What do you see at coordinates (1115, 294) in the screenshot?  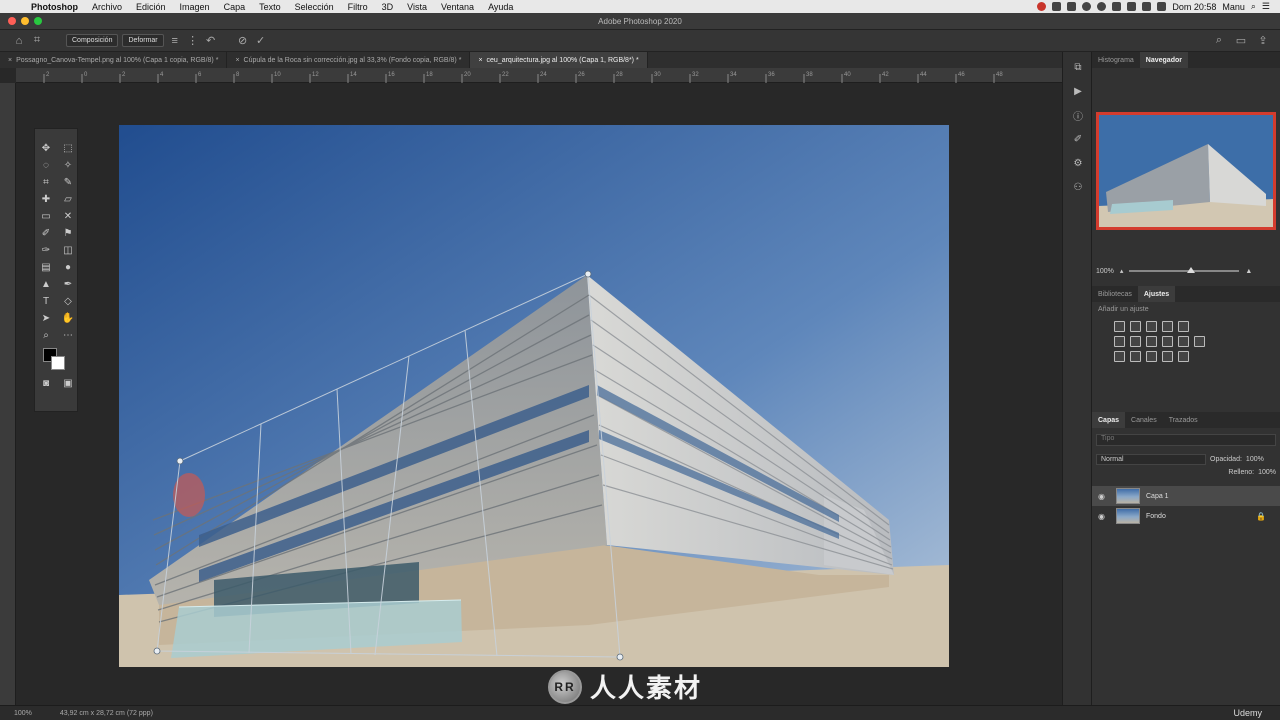 I see `tab-libraries: Bibliotecas` at bounding box center [1115, 294].